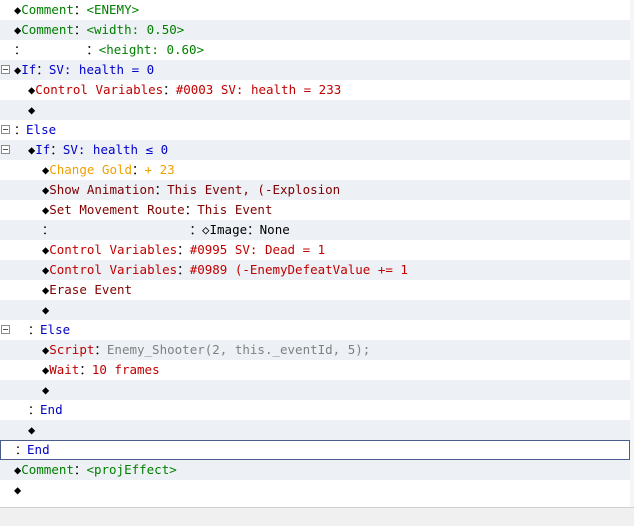  I want to click on command-name: If, so click(43, 149).